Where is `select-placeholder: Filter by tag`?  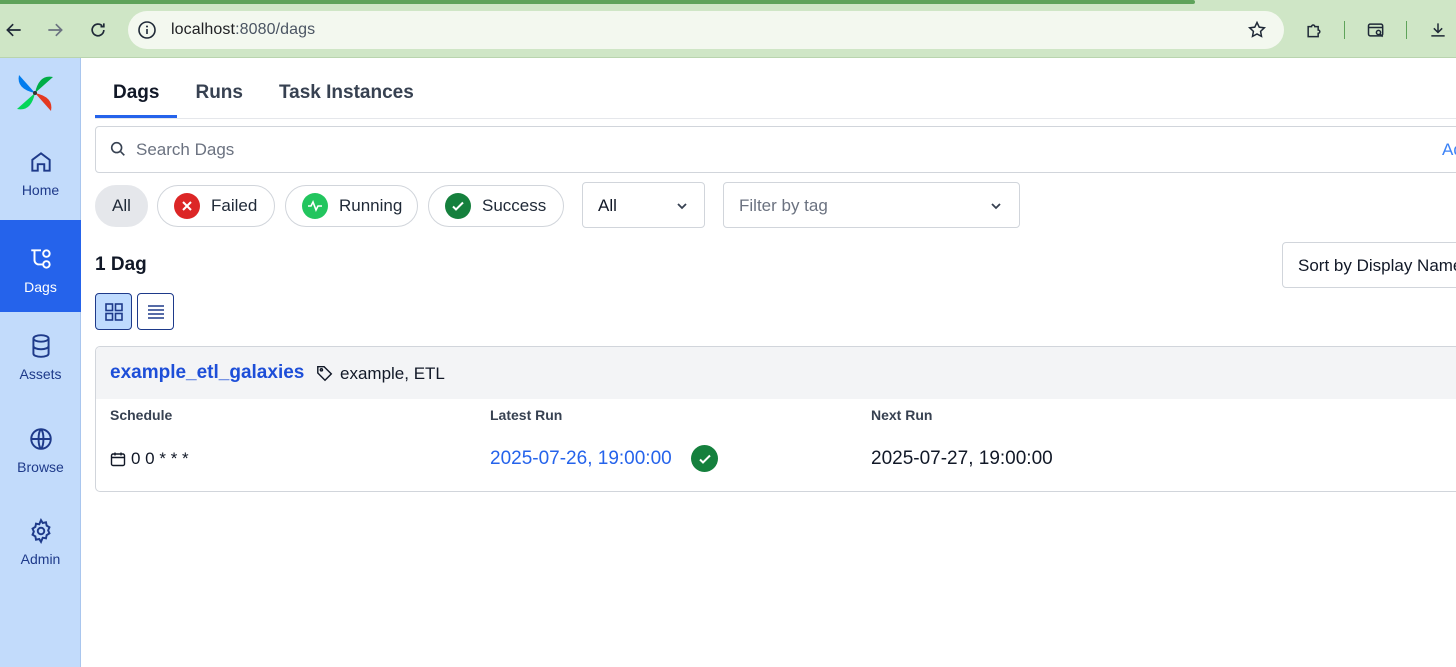
select-placeholder: Filter by tag is located at coordinates (783, 205).